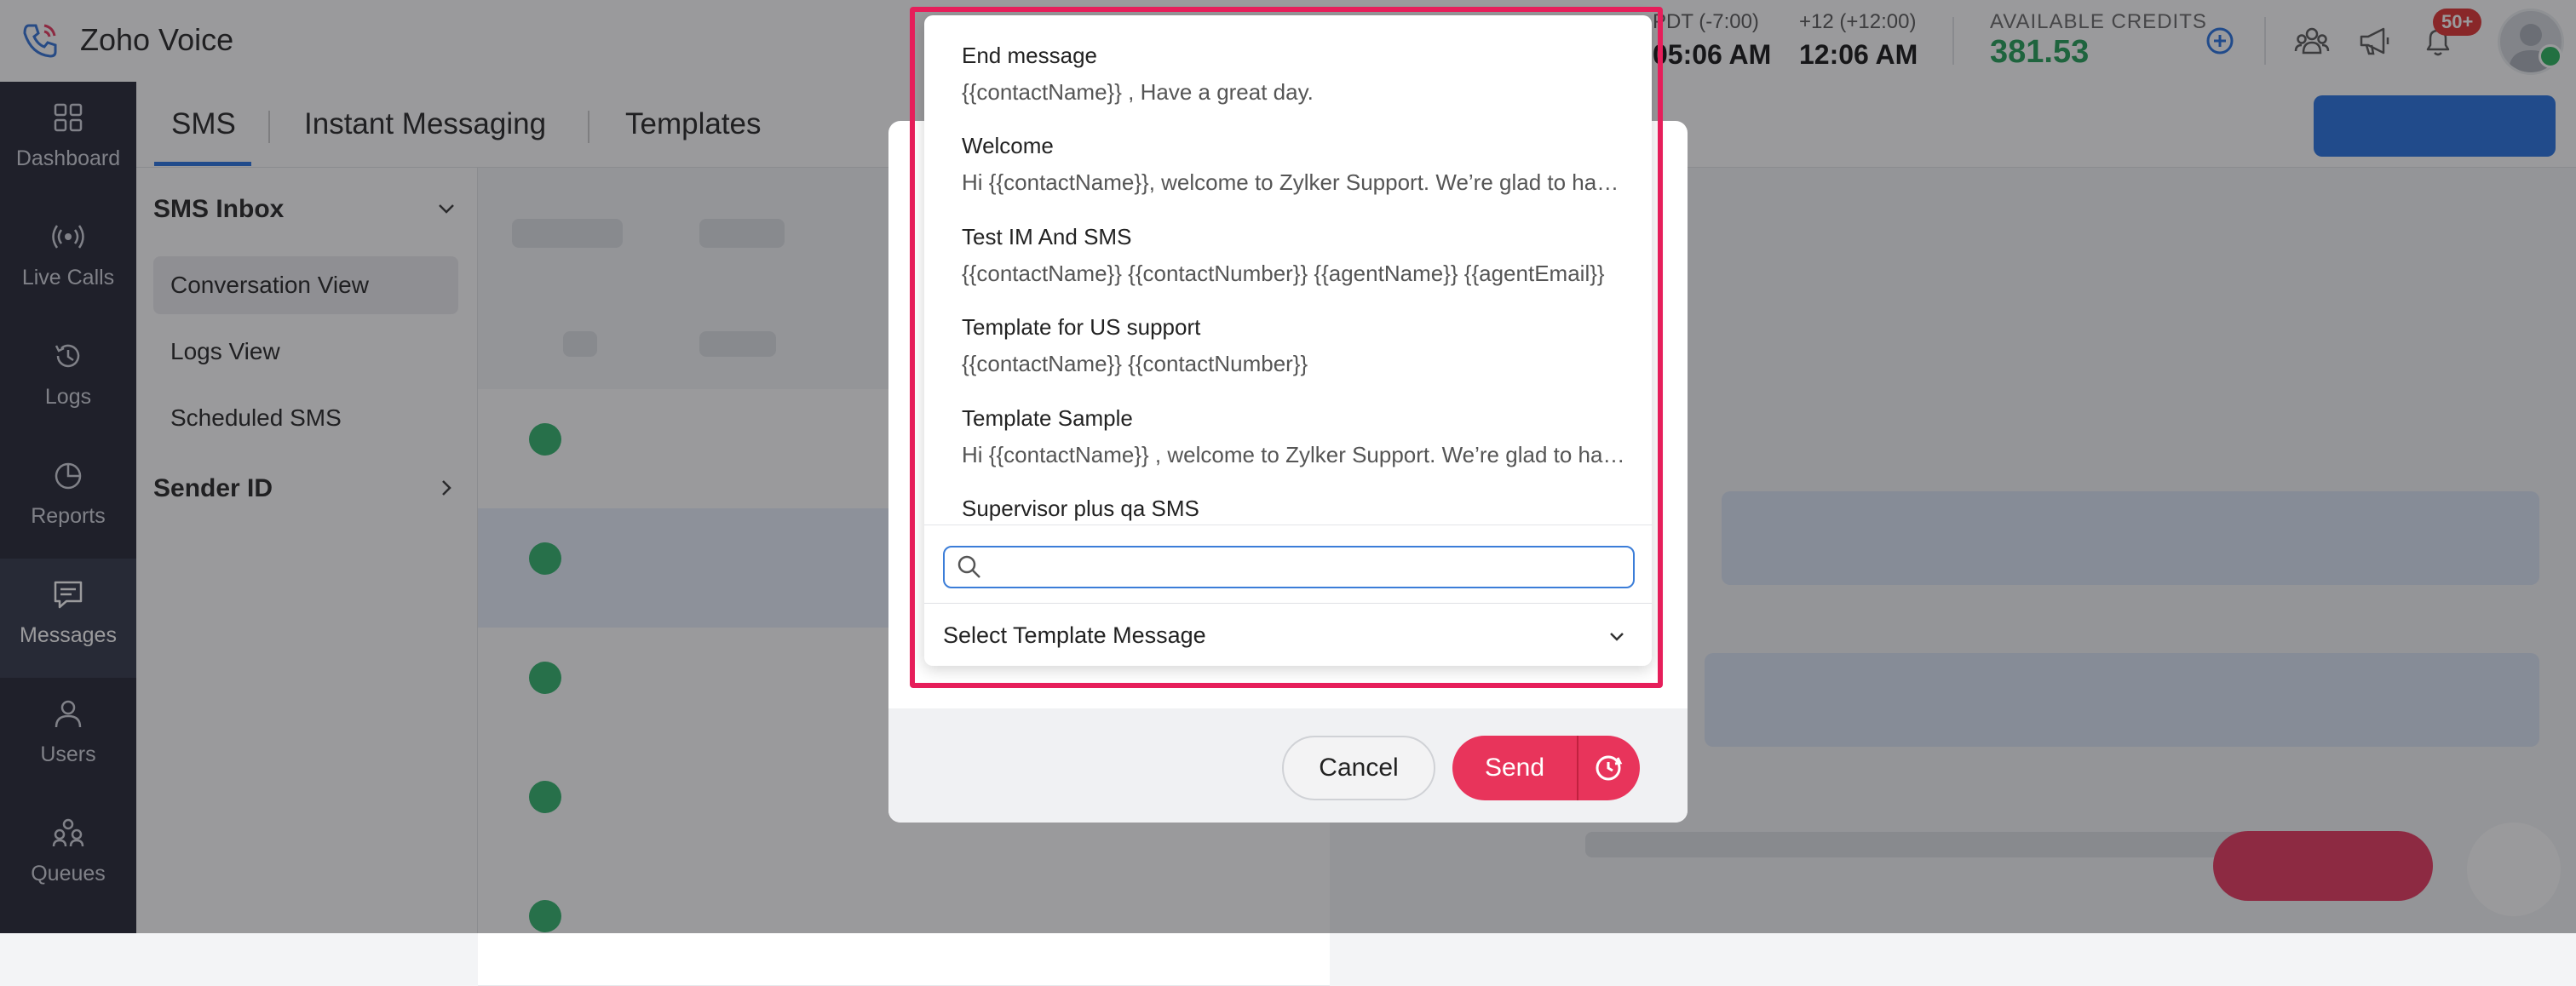  Describe the element at coordinates (1358, 768) in the screenshot. I see `cancel-button: Cancel` at that location.